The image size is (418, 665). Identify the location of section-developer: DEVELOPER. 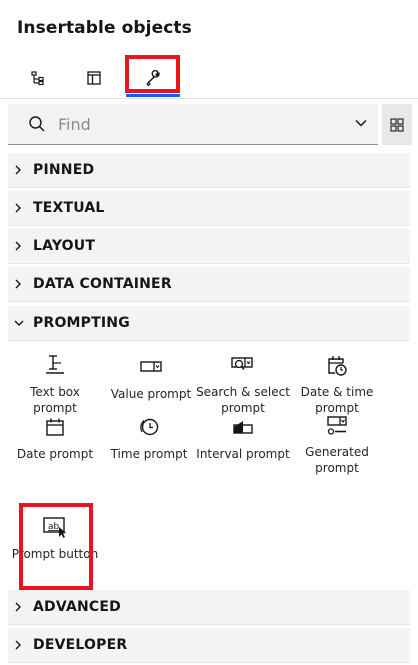
(209, 645).